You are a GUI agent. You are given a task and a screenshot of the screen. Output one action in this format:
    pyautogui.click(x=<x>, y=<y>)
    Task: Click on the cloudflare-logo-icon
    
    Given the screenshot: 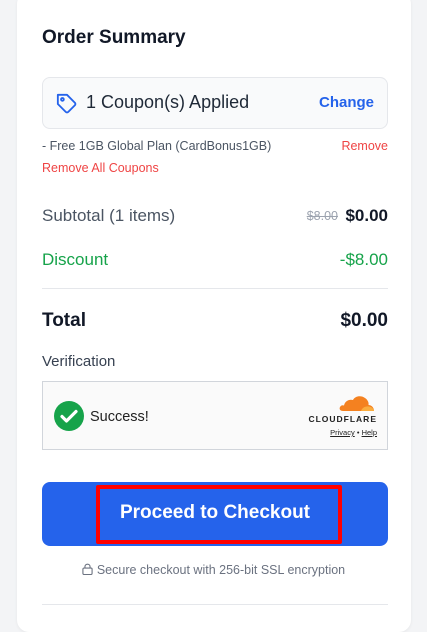 What is the action you would take?
    pyautogui.click(x=356, y=403)
    